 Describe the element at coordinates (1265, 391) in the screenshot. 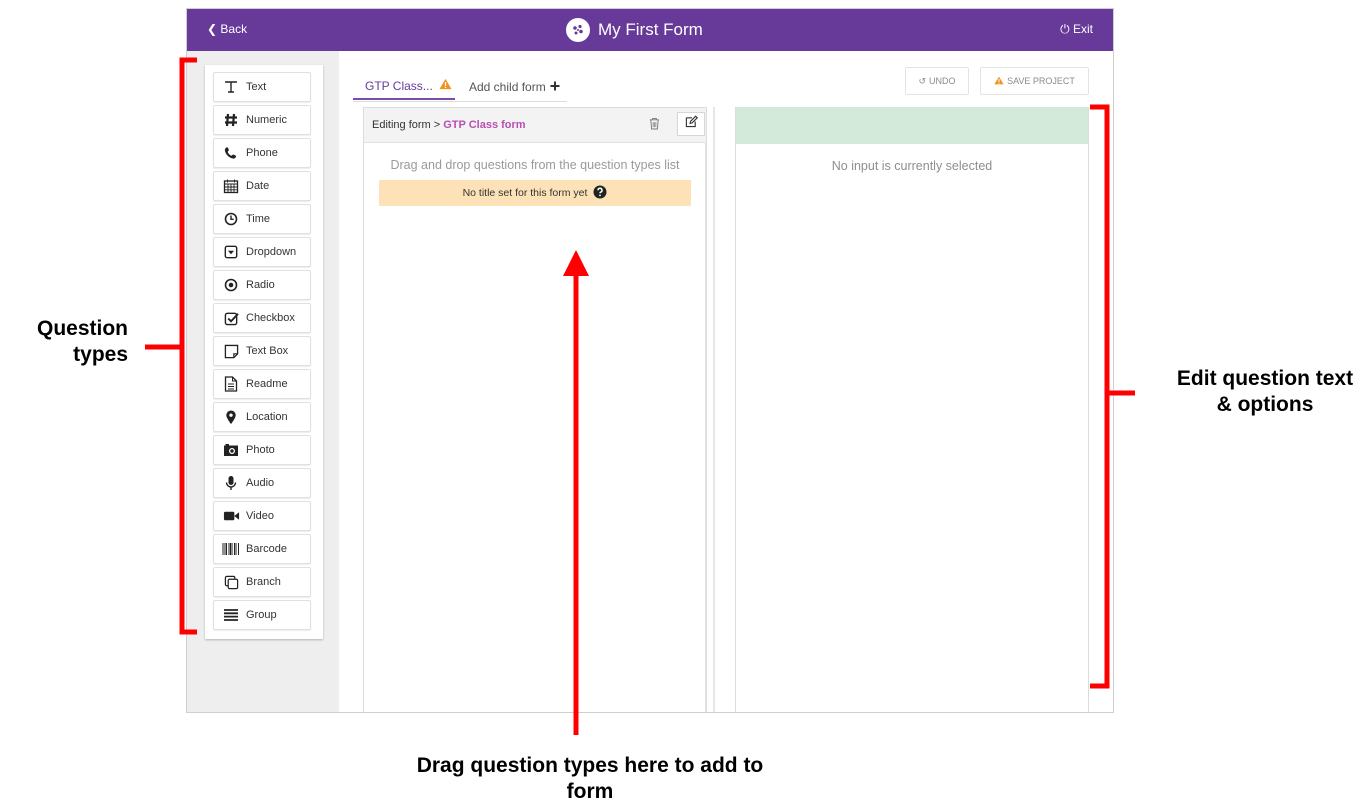

I see `edit-question-annotation: Edit question text & options` at that location.